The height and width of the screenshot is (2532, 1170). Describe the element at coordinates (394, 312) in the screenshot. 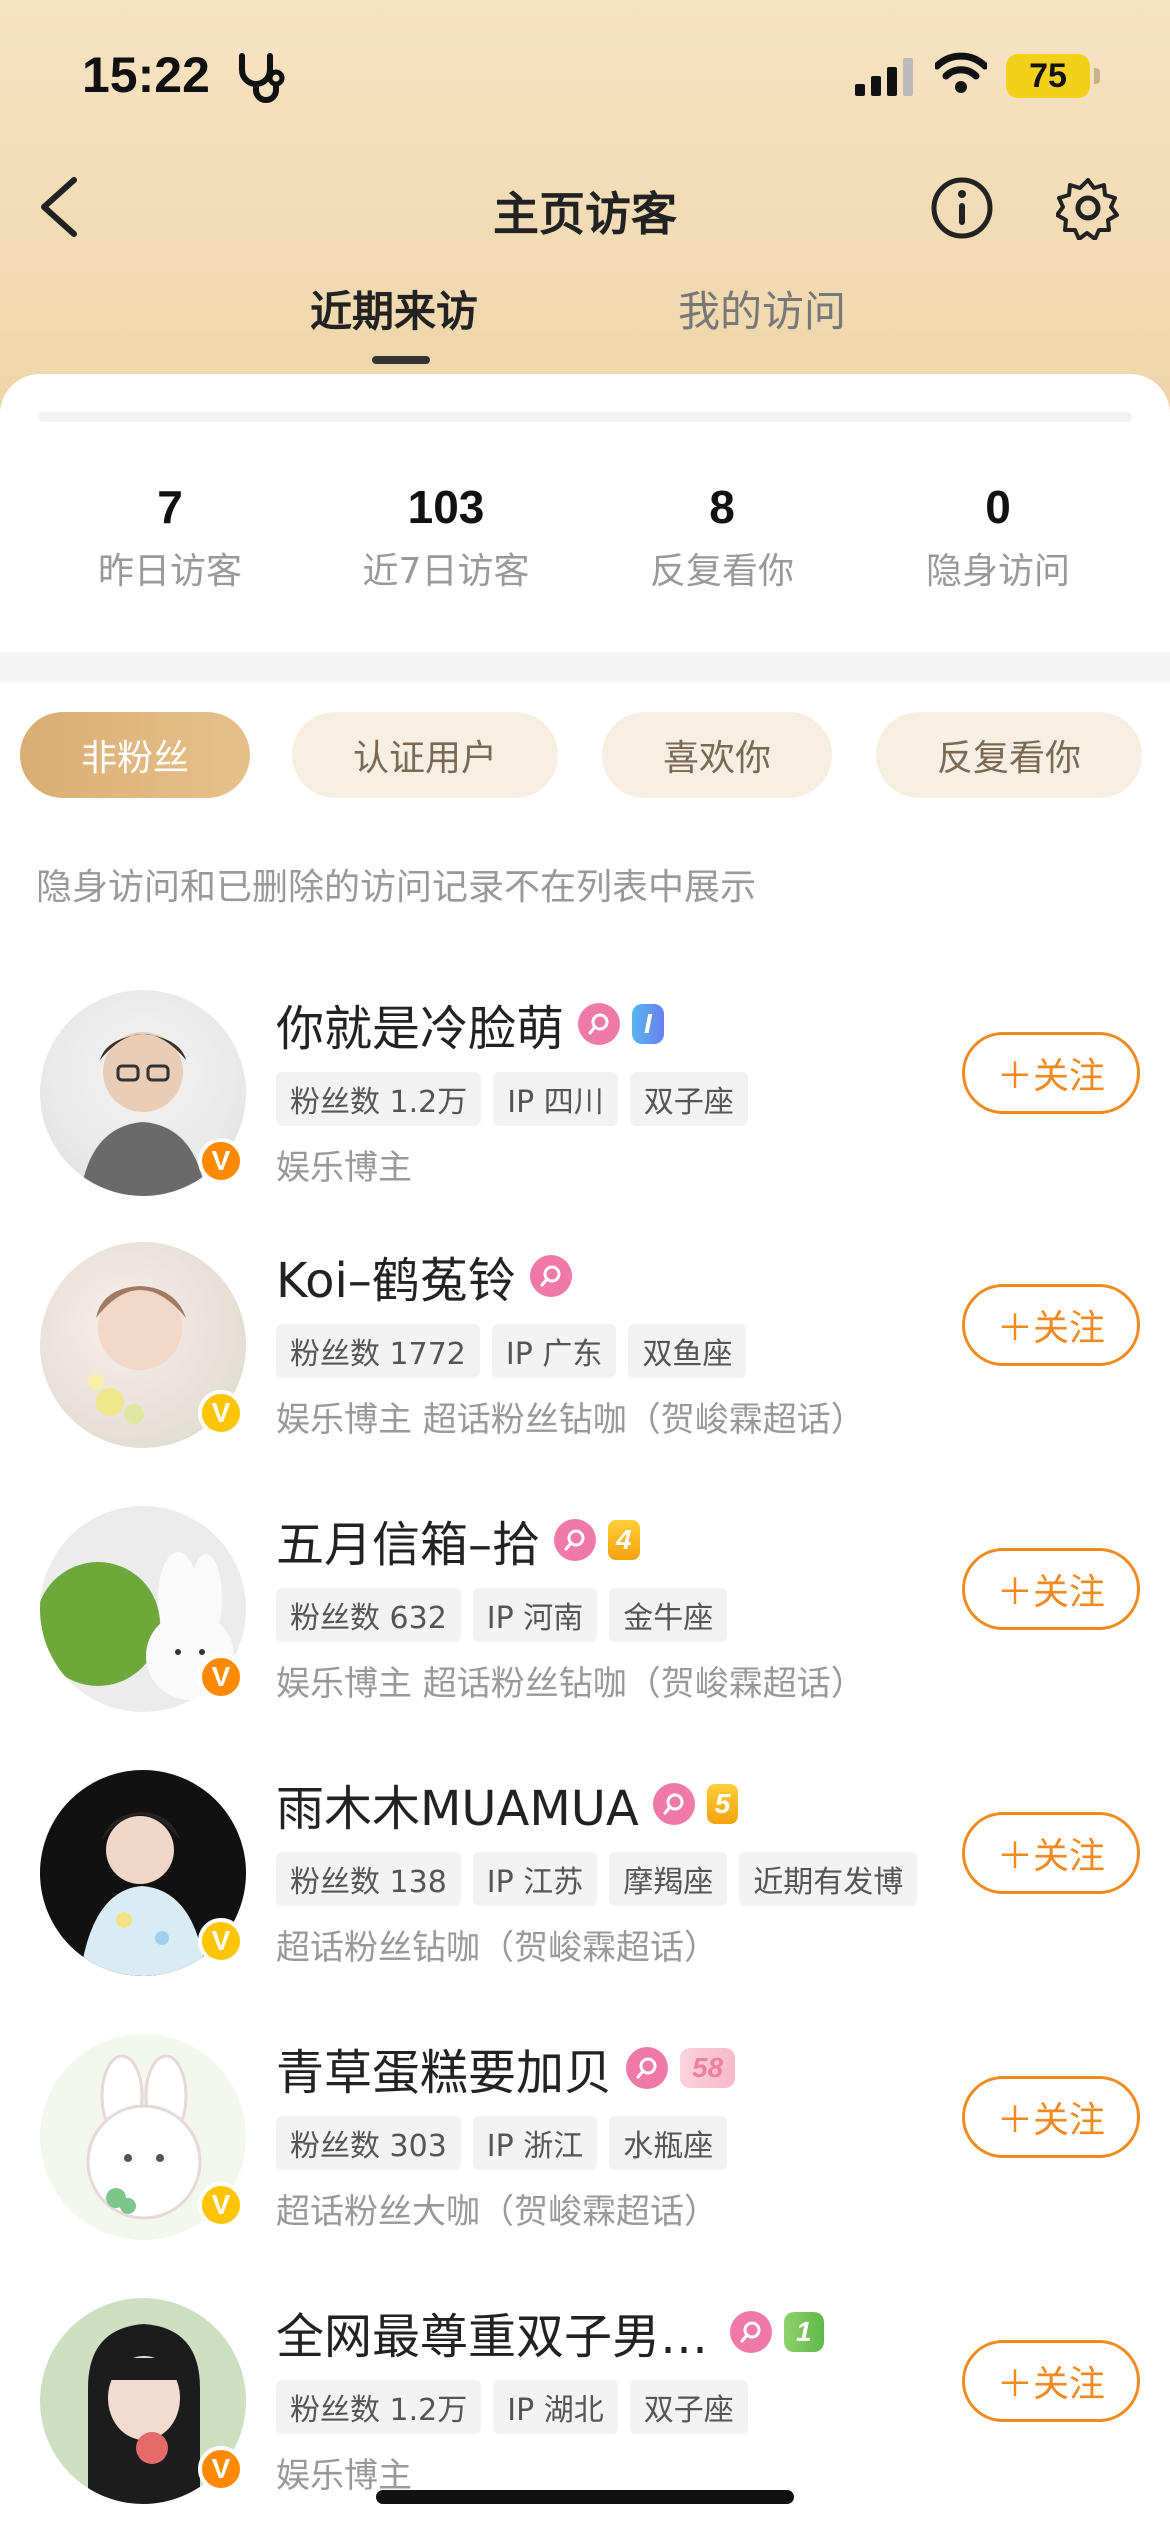

I see `tab-recent-visits: 近期来访` at that location.